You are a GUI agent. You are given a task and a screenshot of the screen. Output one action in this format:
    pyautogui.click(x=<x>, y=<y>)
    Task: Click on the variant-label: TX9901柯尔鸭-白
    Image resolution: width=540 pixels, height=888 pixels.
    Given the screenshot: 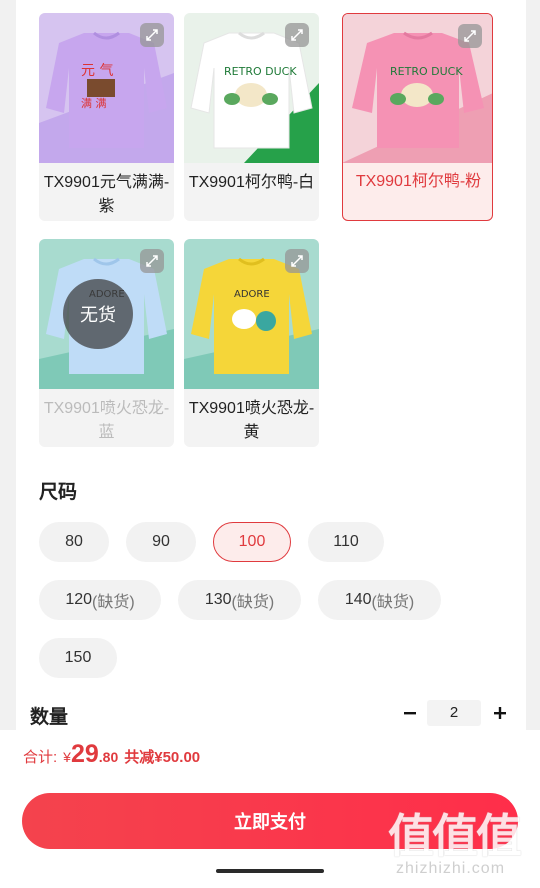 What is the action you would take?
    pyautogui.click(x=251, y=182)
    